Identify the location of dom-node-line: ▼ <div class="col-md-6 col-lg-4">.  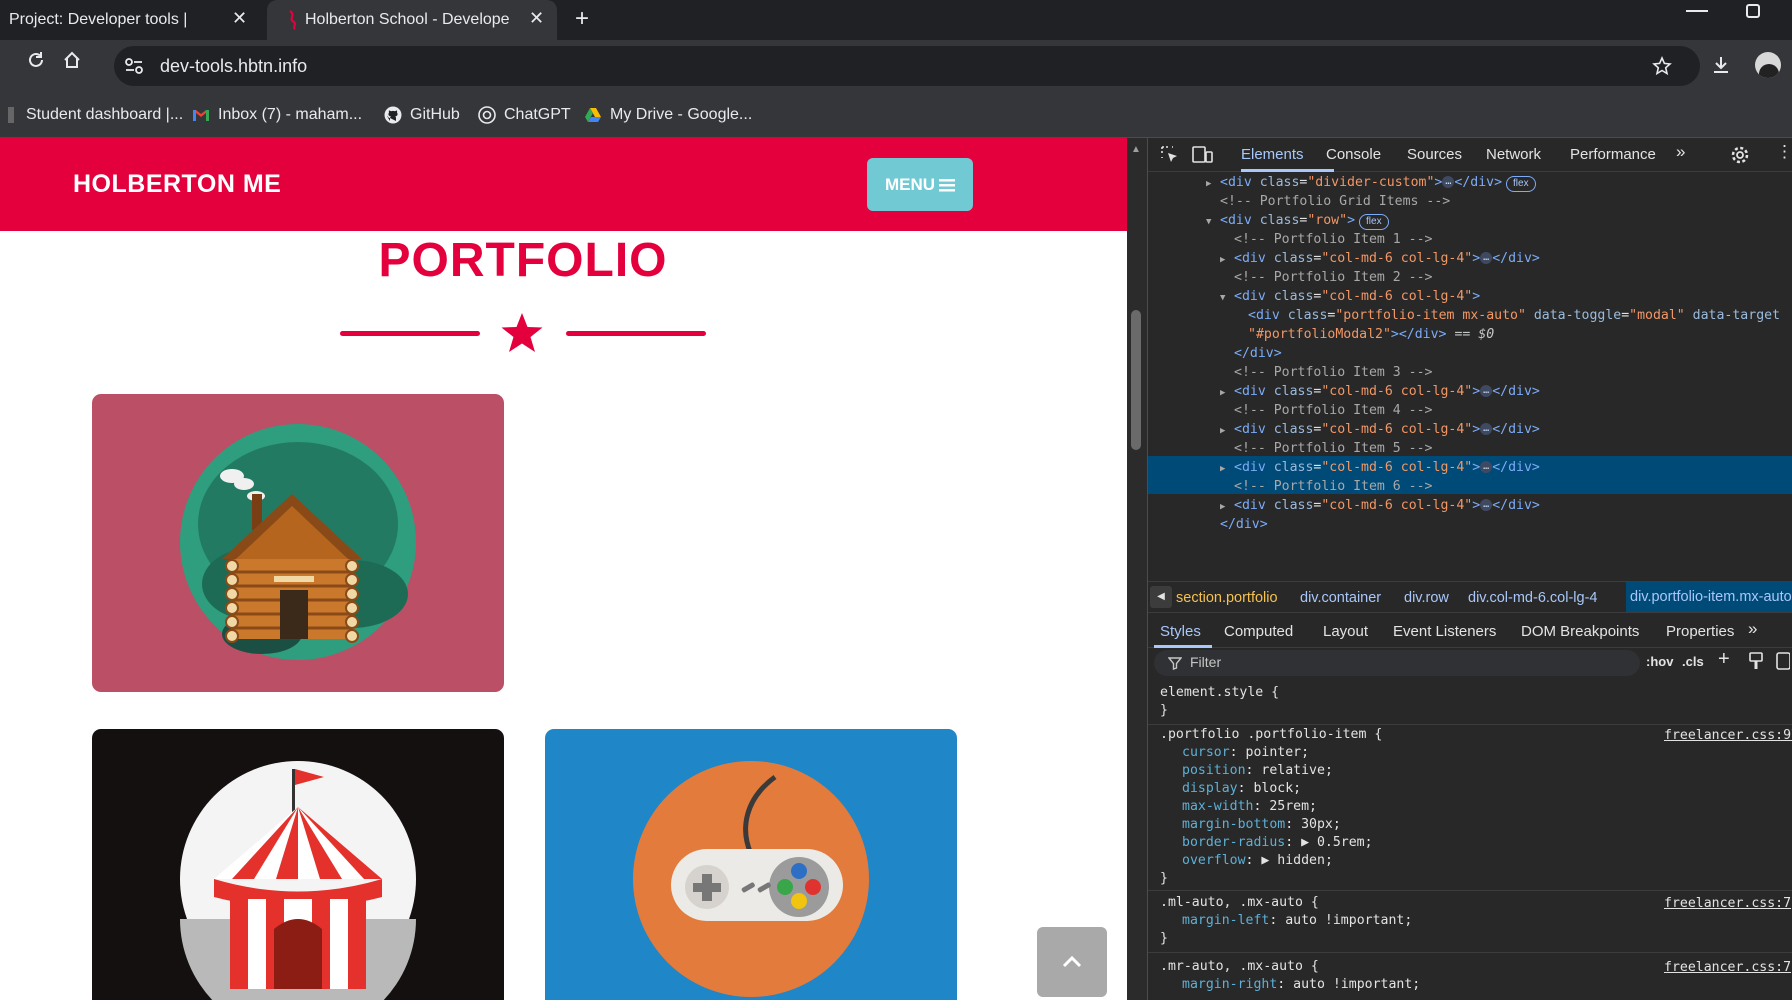
(1350, 296).